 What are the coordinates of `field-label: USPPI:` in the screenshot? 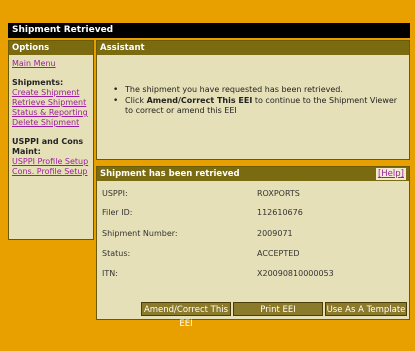 It's located at (115, 193).